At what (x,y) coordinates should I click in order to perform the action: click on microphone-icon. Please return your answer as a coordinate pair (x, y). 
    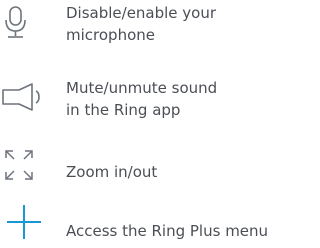
    Looking at the image, I should click on (16, 23).